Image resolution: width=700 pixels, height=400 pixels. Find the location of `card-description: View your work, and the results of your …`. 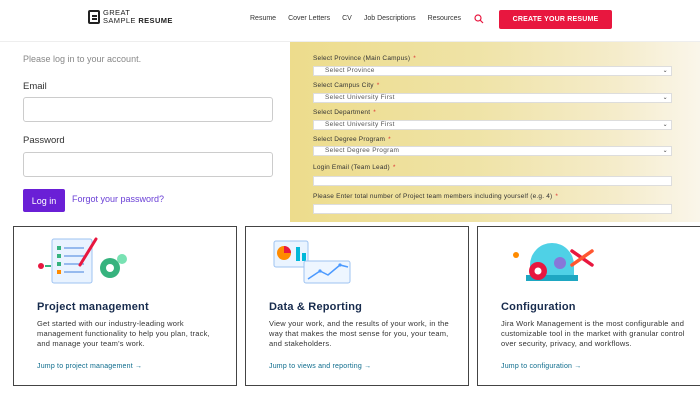

card-description: View your work, and the results of your … is located at coordinates (359, 333).